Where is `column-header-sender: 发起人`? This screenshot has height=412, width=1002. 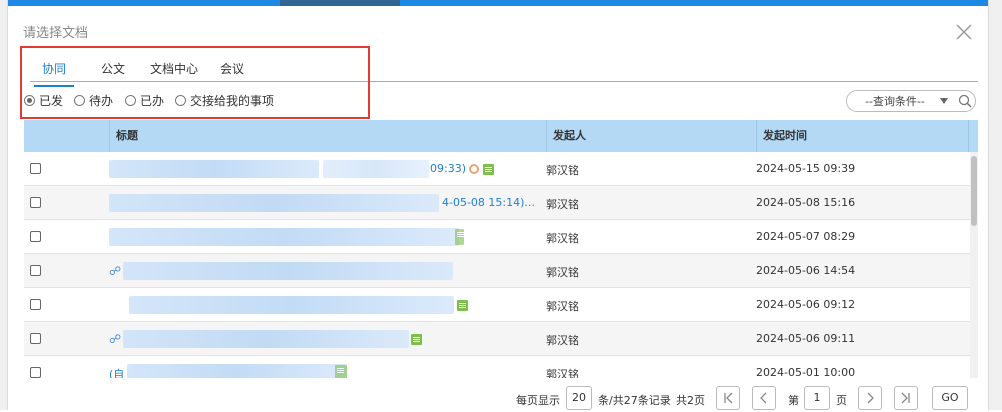
column-header-sender: 发起人 is located at coordinates (651, 136).